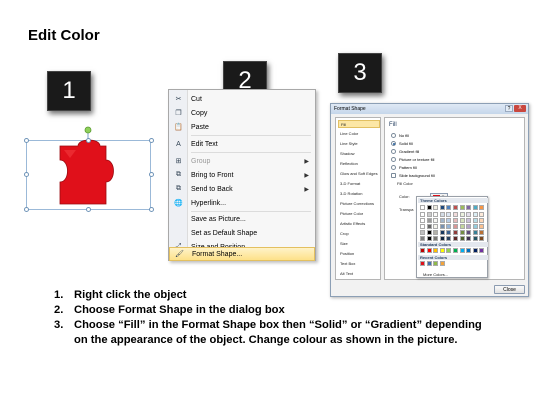  Describe the element at coordinates (242, 233) in the screenshot. I see `menu-item-set-default-shape: Set as Default Shape` at that location.